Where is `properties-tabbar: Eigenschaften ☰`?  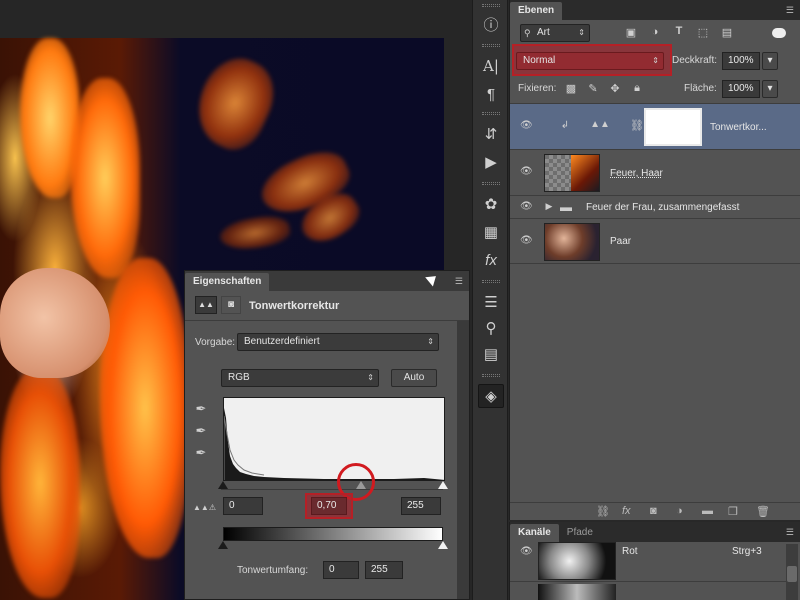 properties-tabbar: Eigenschaften ☰ is located at coordinates (327, 281).